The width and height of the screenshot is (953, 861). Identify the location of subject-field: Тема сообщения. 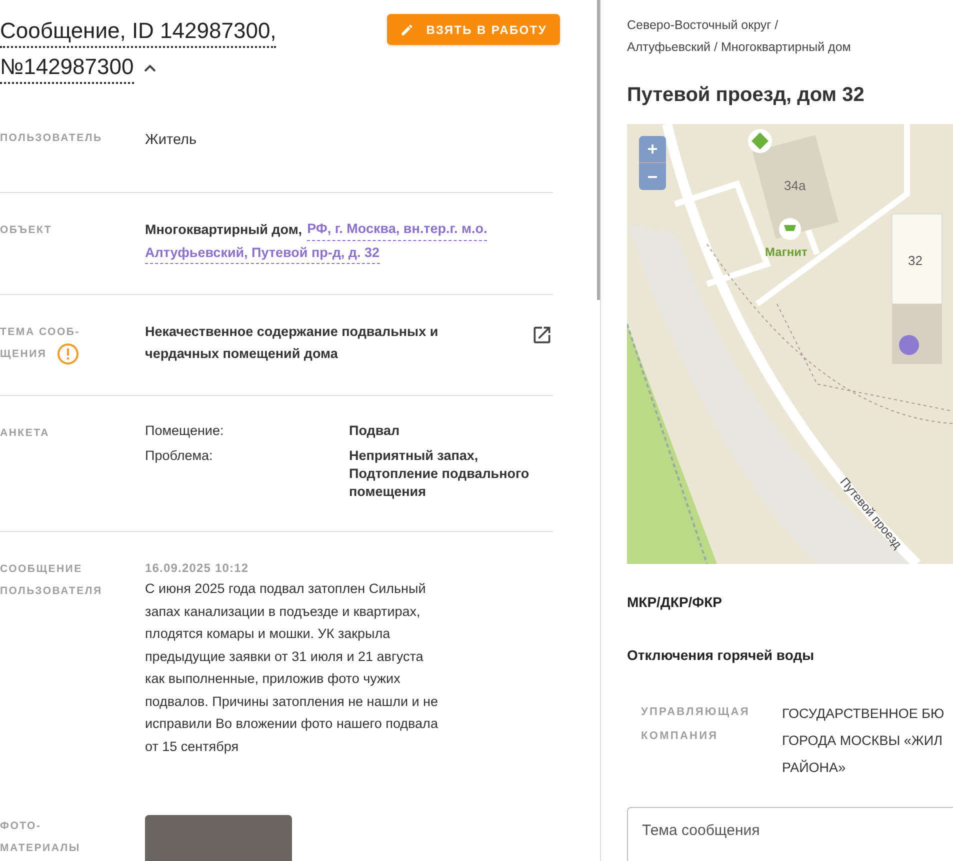
(790, 834).